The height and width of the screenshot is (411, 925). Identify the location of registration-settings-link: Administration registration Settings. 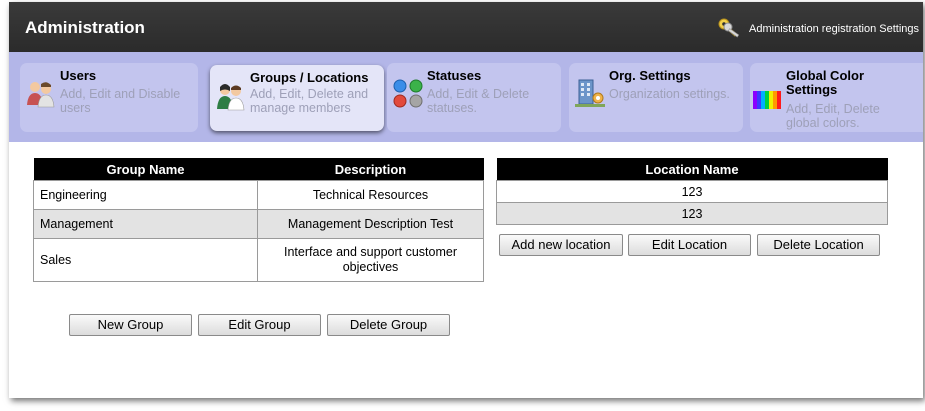
(817, 29).